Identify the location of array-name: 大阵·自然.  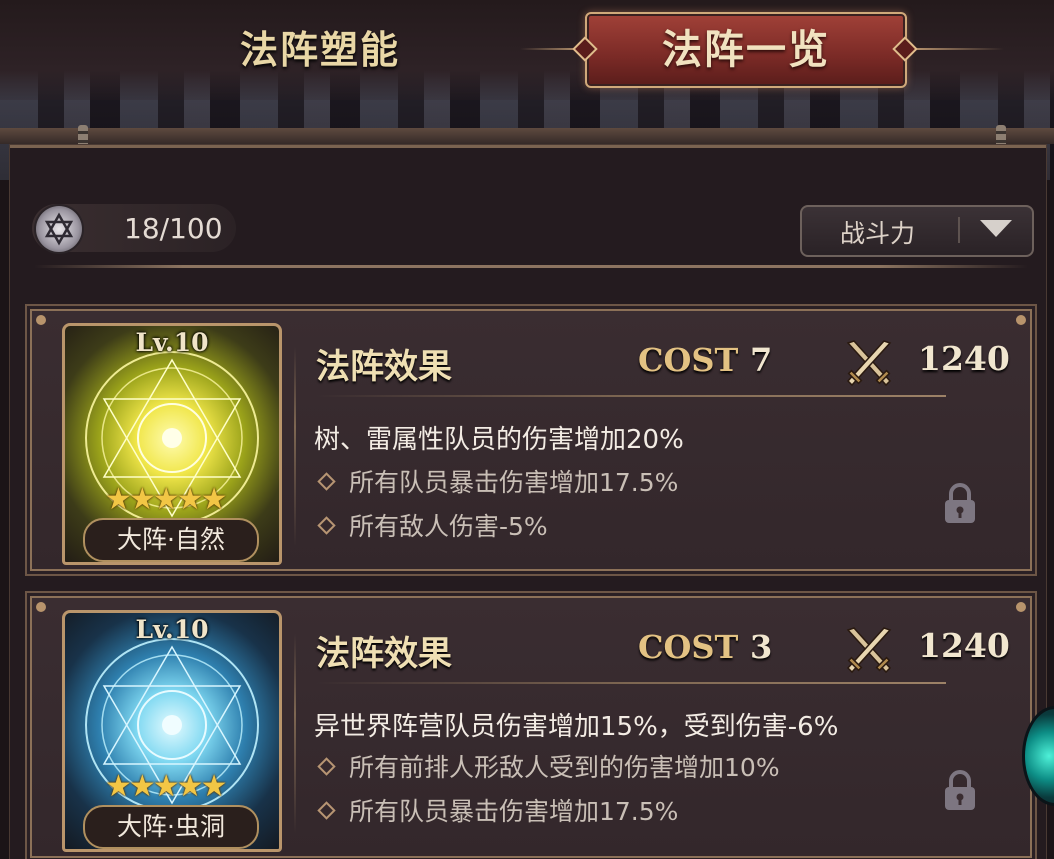
(171, 540).